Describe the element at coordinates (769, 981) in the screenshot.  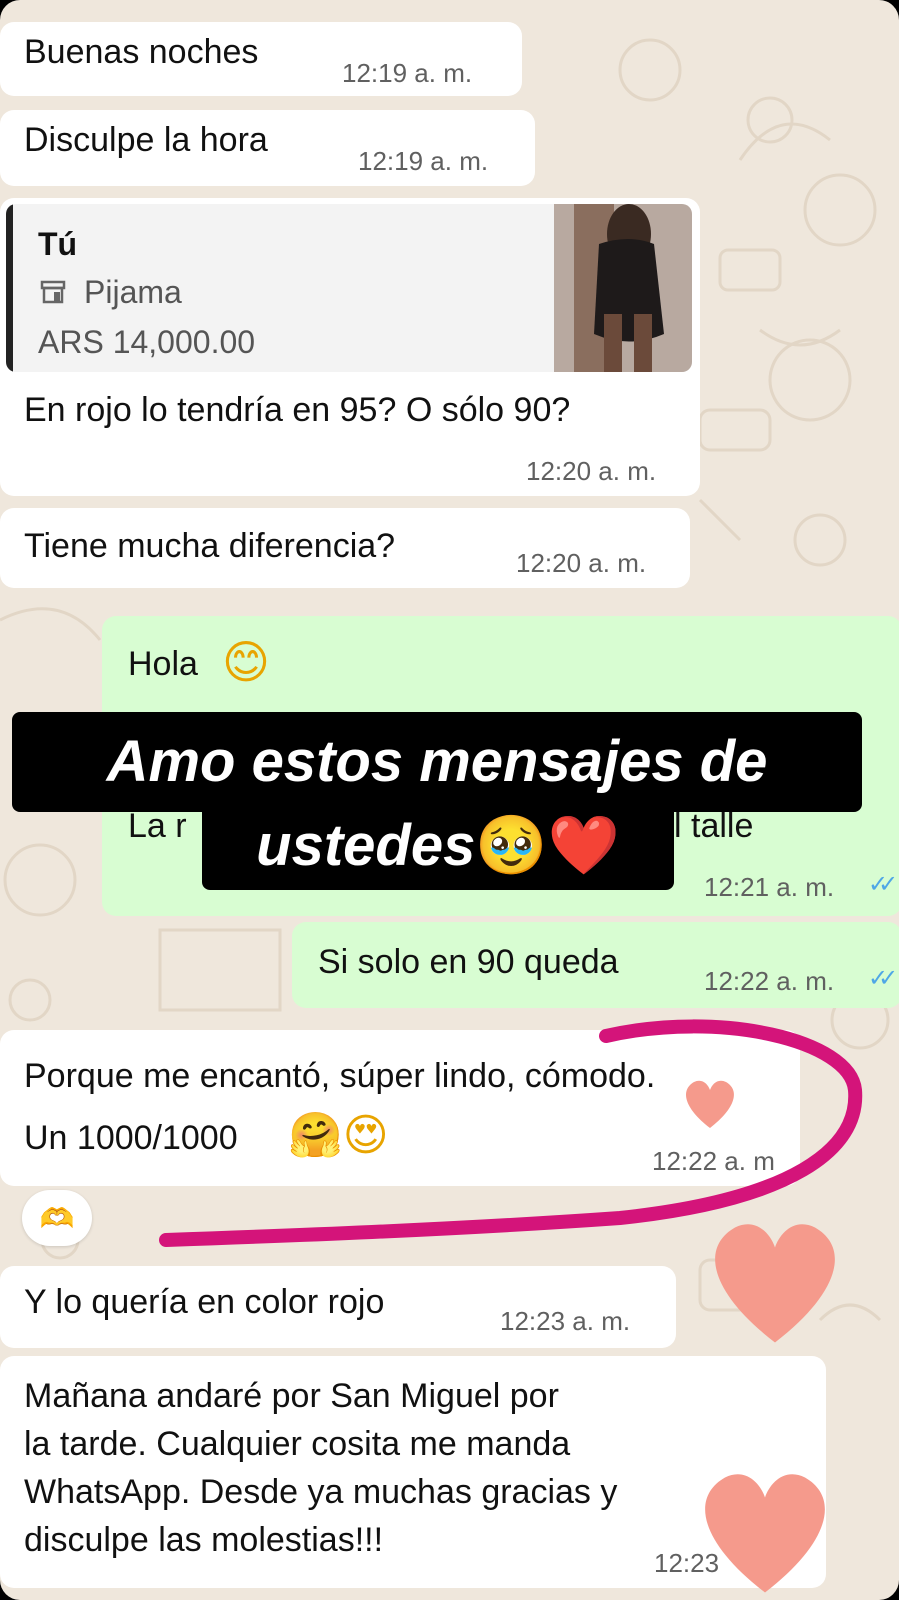
I see `message-time: 12:22 a. m.` at that location.